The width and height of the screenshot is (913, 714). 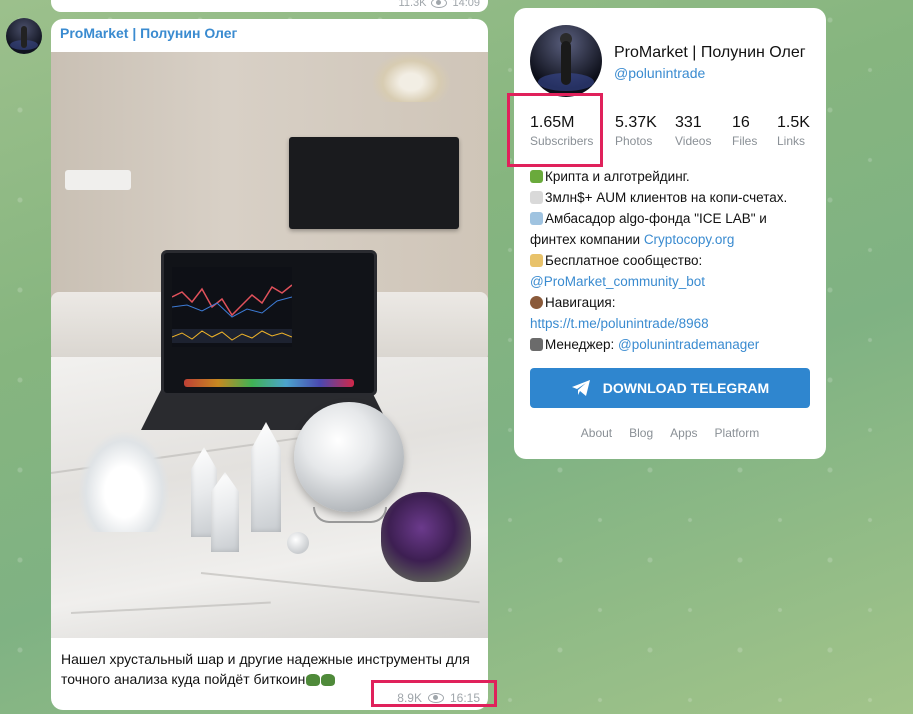 I want to click on caption-line-2: точного анализа куда пойдёт биткоин, so click(x=183, y=679).